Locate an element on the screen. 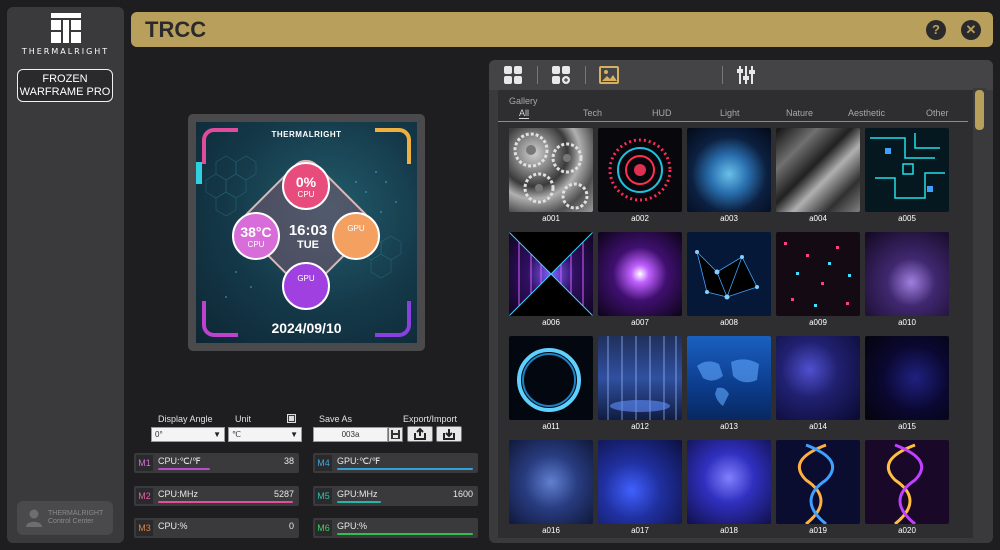  gallery-scrollbar is located at coordinates (979, 314).